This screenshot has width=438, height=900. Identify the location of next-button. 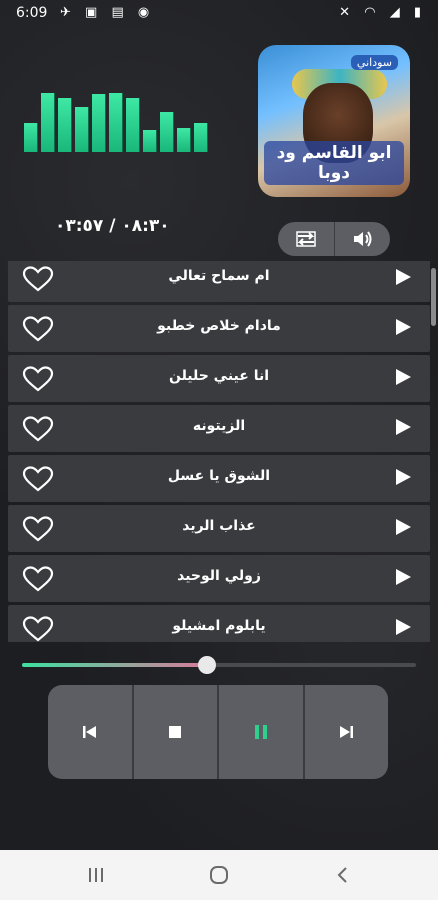
(345, 732).